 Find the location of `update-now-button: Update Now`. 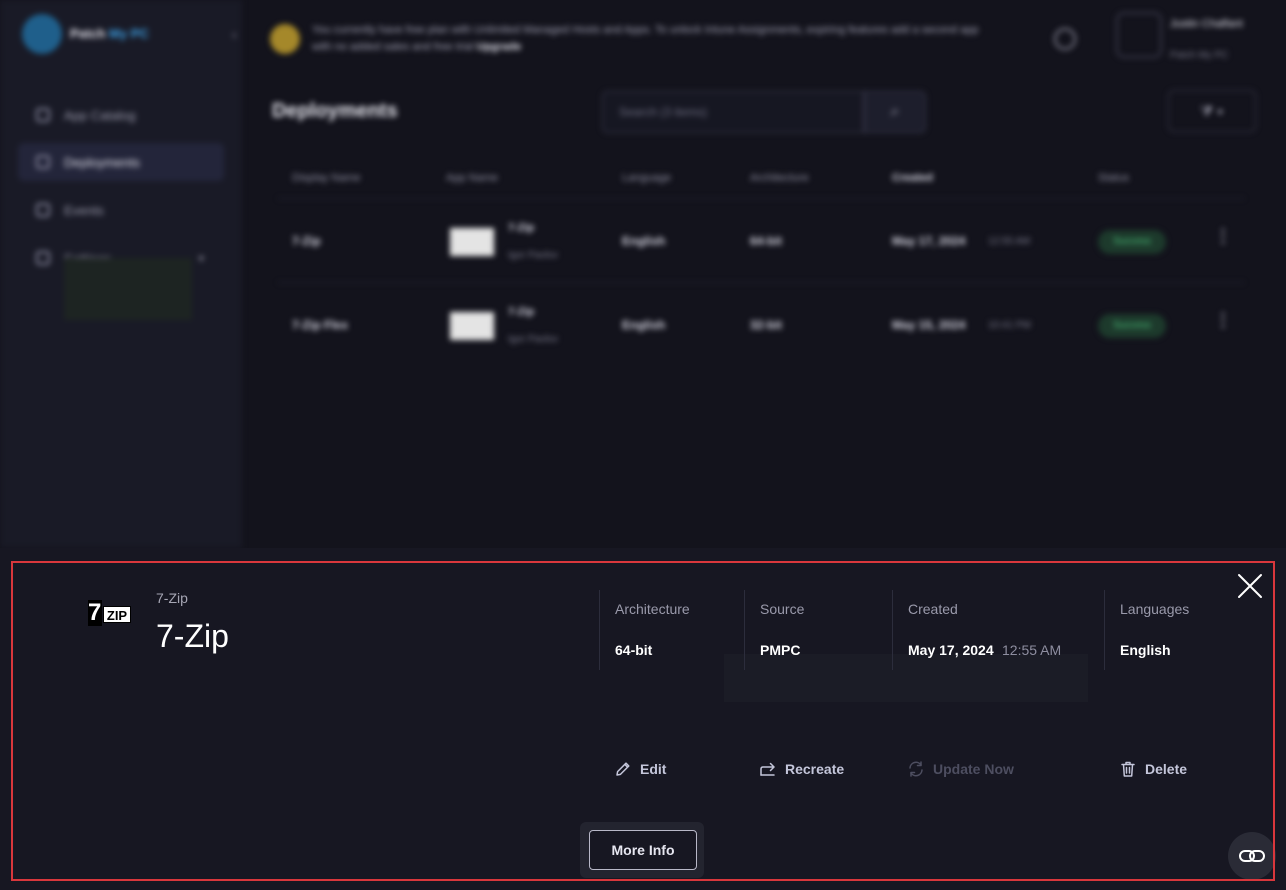

update-now-button: Update Now is located at coordinates (960, 769).